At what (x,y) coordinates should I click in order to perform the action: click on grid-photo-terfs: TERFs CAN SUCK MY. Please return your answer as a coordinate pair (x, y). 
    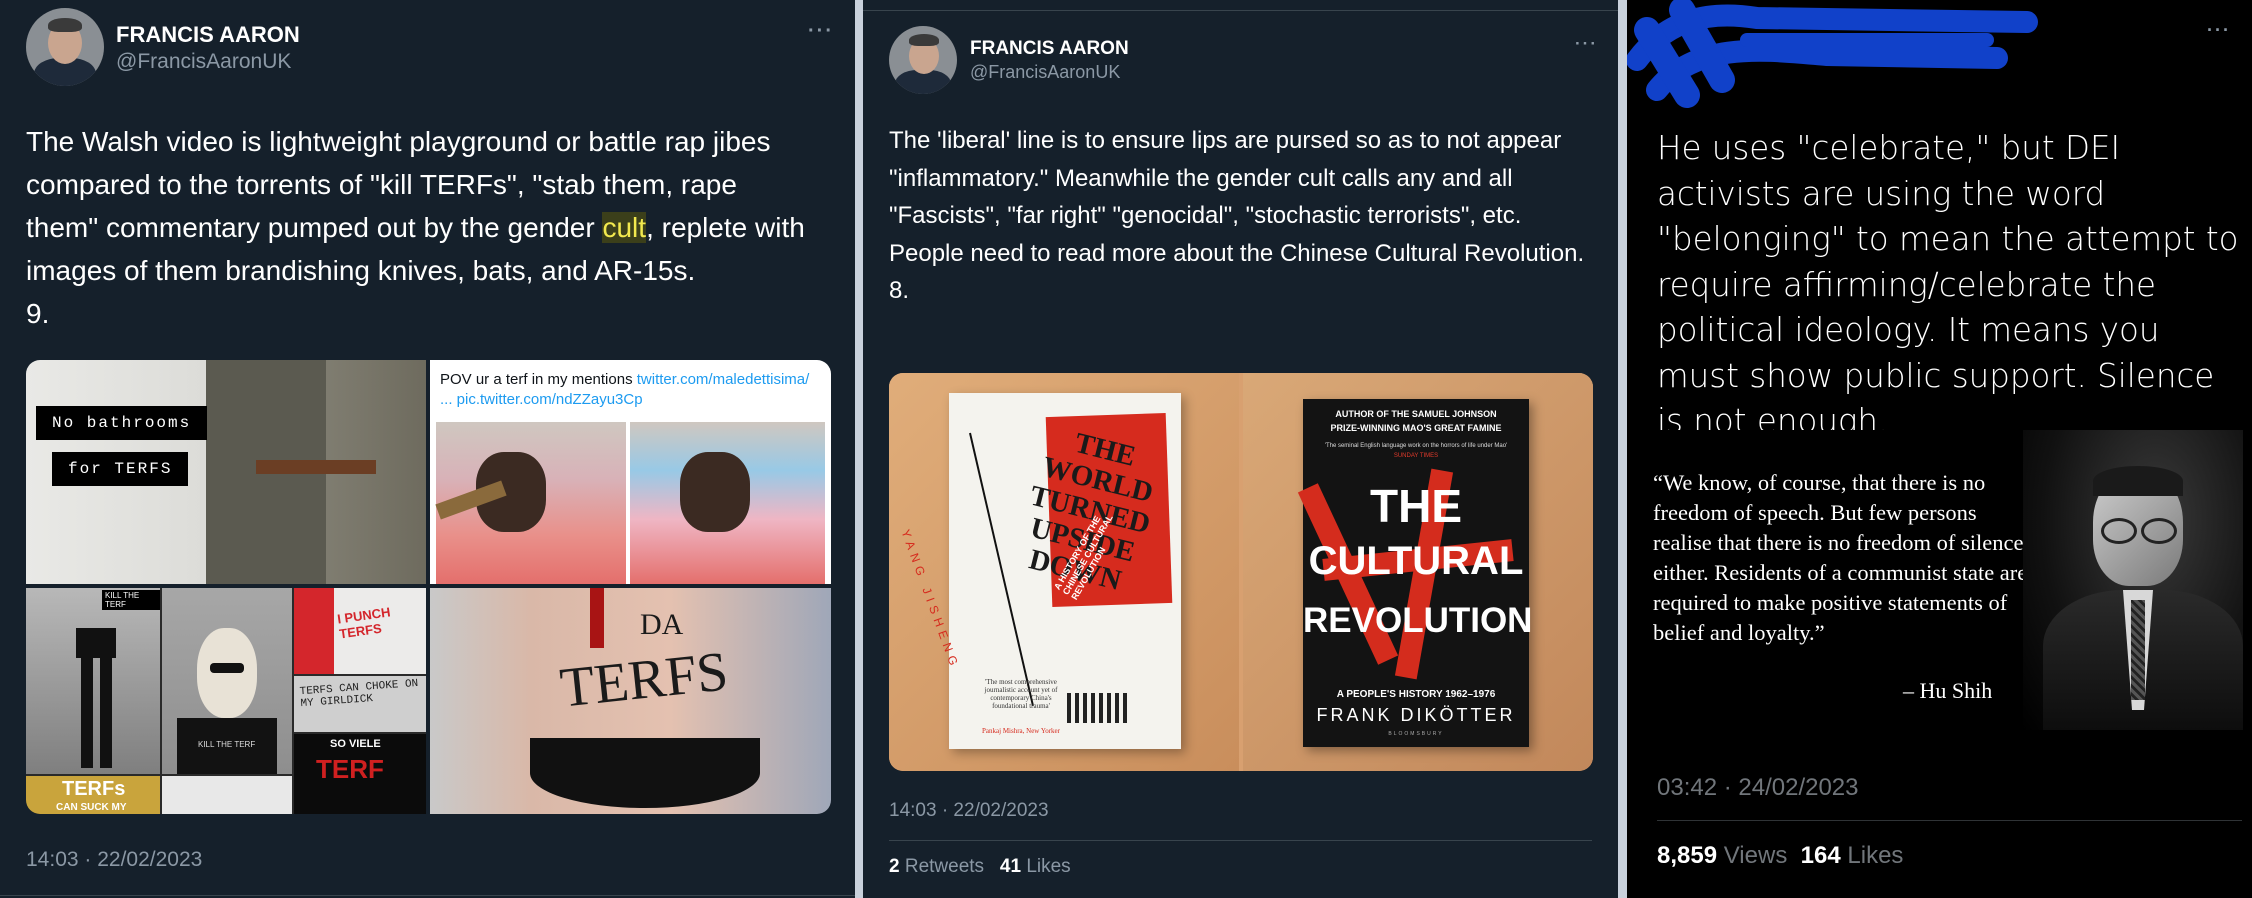
    Looking at the image, I should click on (93, 795).